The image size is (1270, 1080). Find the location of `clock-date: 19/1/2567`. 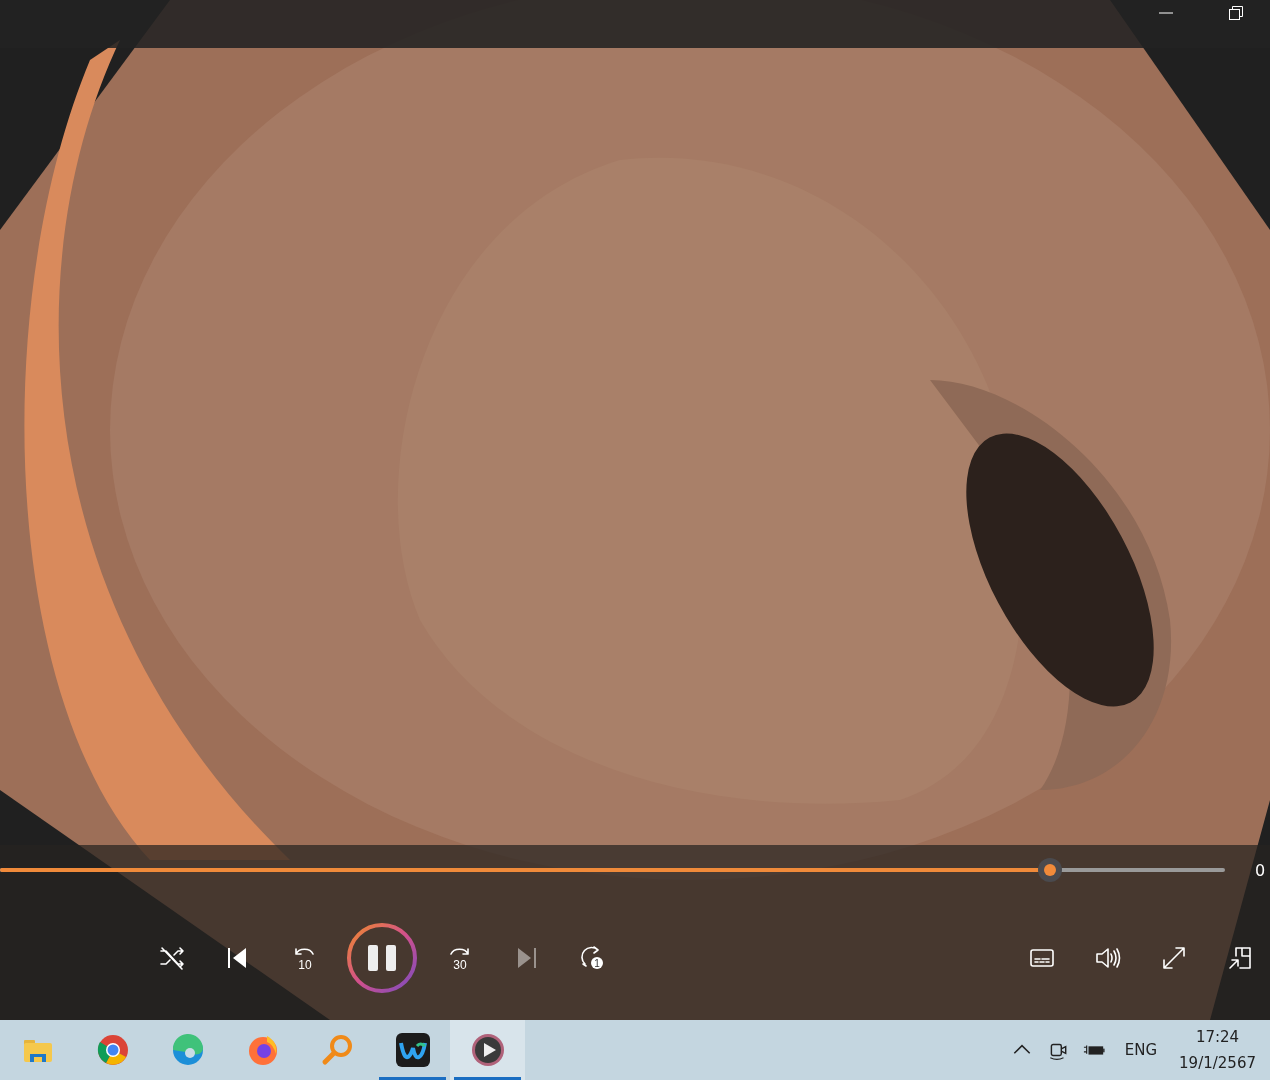

clock-date: 19/1/2567 is located at coordinates (1217, 1063).